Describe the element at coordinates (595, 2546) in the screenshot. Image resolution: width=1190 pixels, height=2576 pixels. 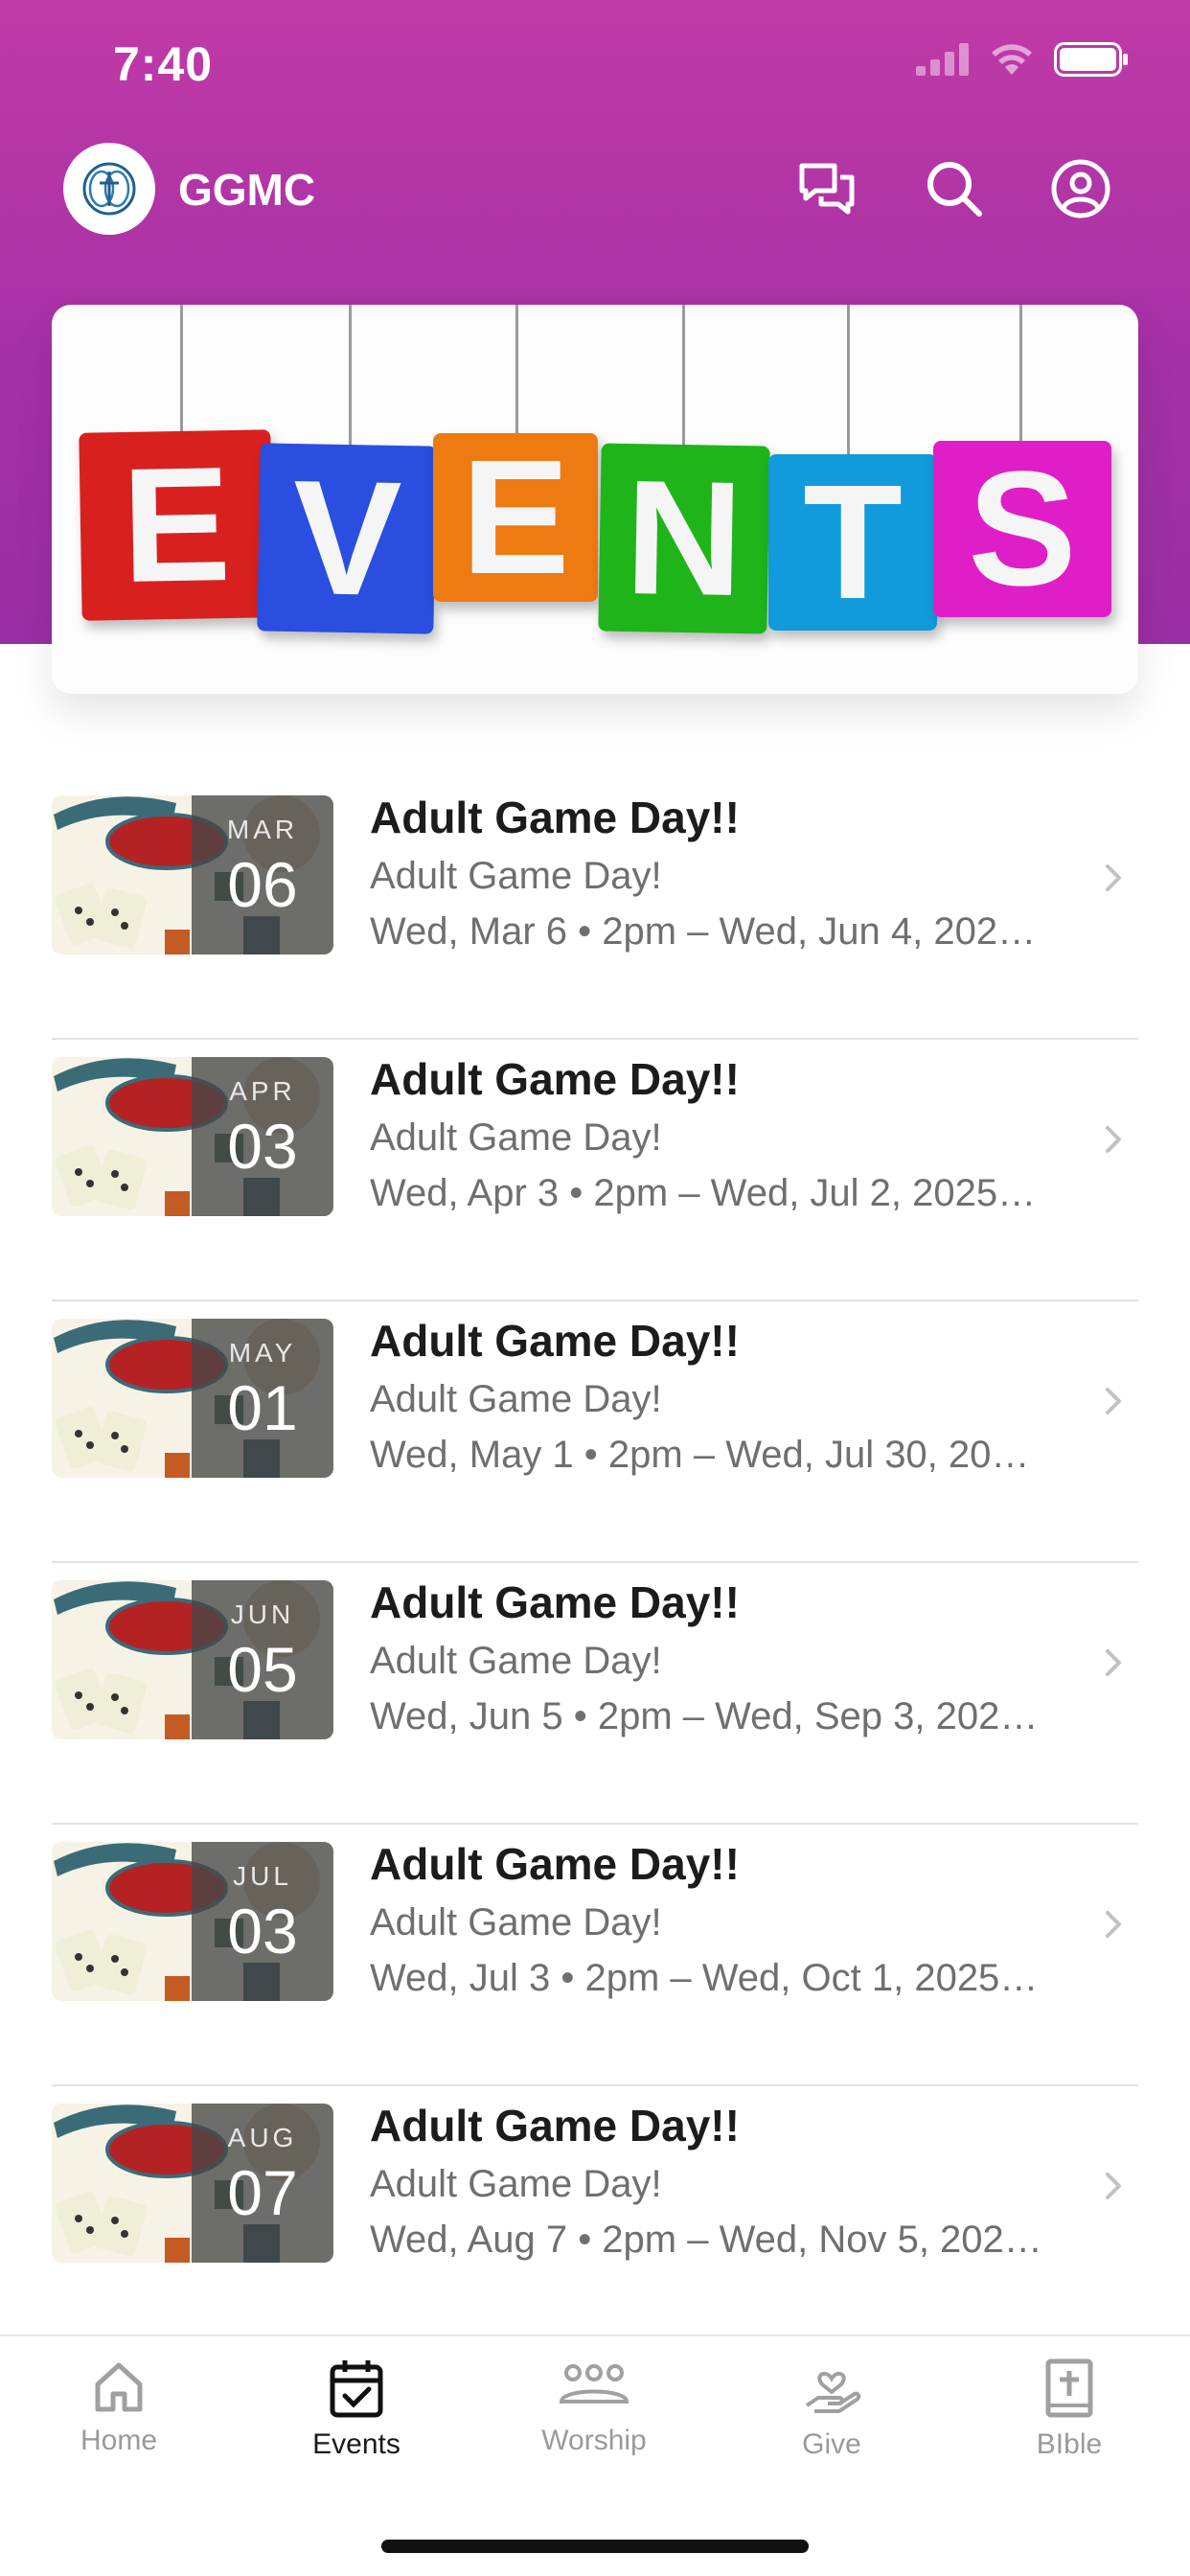
I see `home-indicator` at that location.